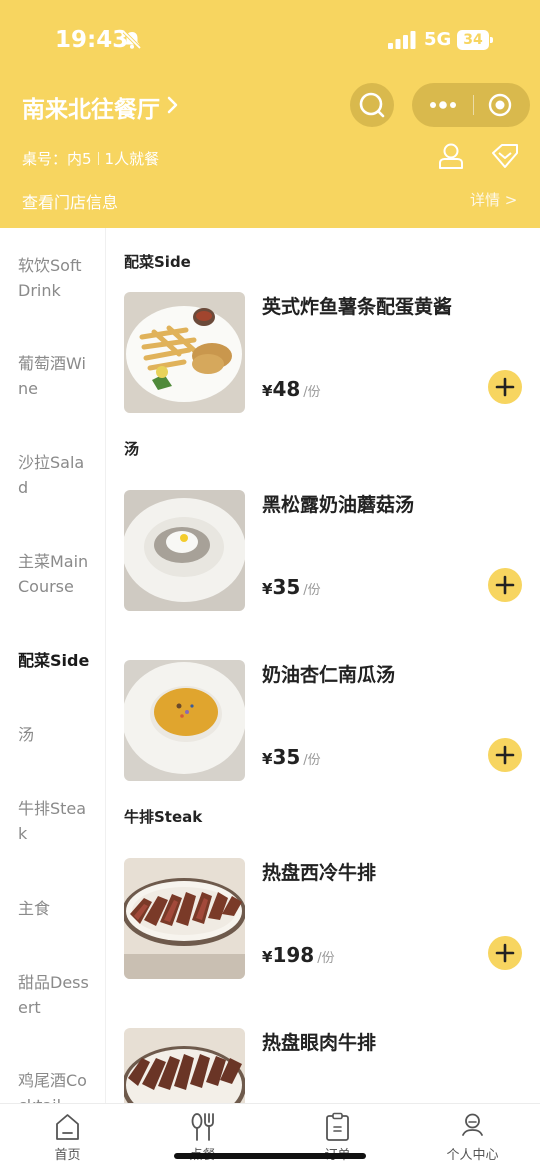 Image resolution: width=540 pixels, height=1171 pixels. I want to click on details-link: 详情 >, so click(493, 199).